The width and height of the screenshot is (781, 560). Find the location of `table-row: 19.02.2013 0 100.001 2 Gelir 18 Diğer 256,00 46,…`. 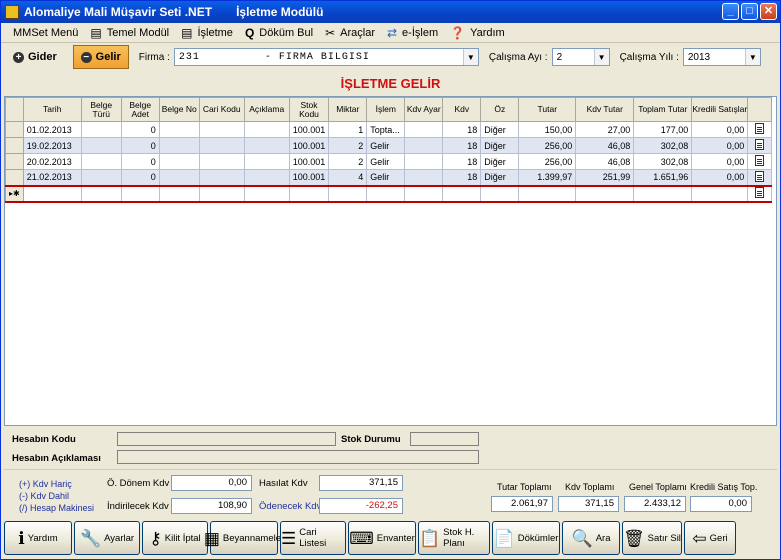

table-row: 19.02.2013 0 100.001 2 Gelir 18 Diğer 256,00 46,… is located at coordinates (389, 145).